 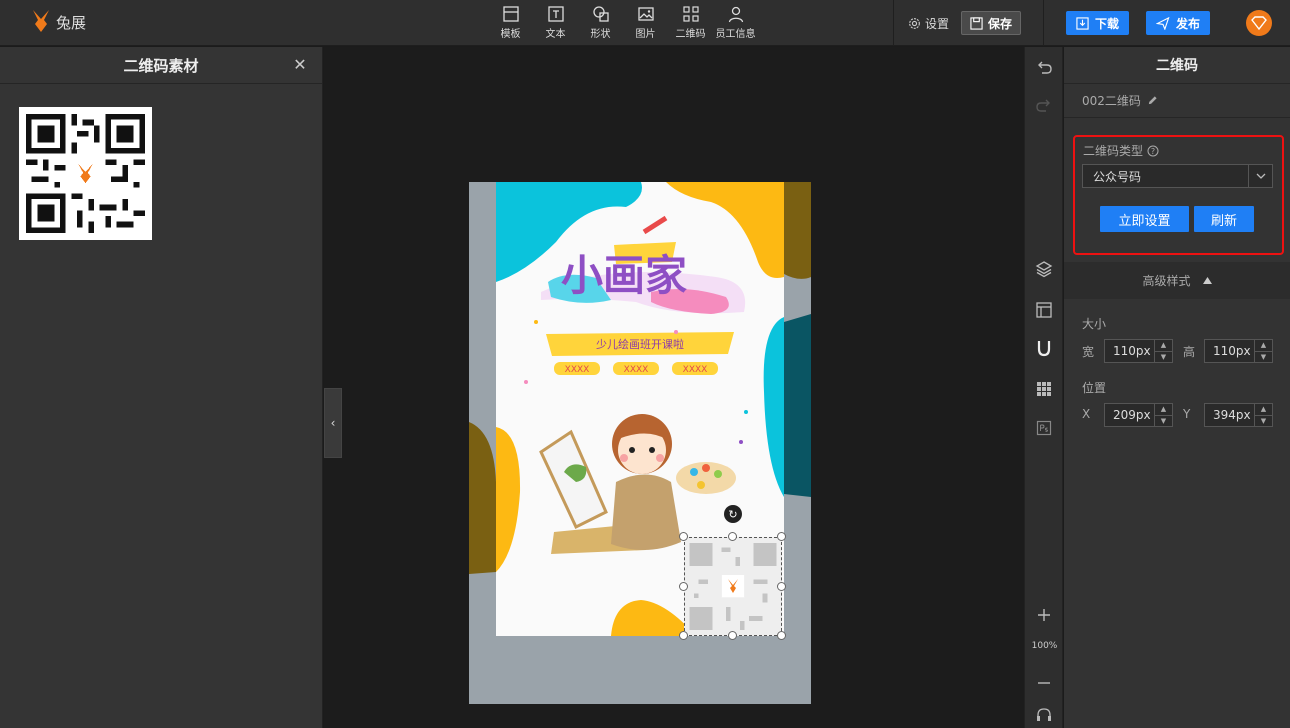 I want to click on y-stepper: ▲ ▼, so click(x=1263, y=415).